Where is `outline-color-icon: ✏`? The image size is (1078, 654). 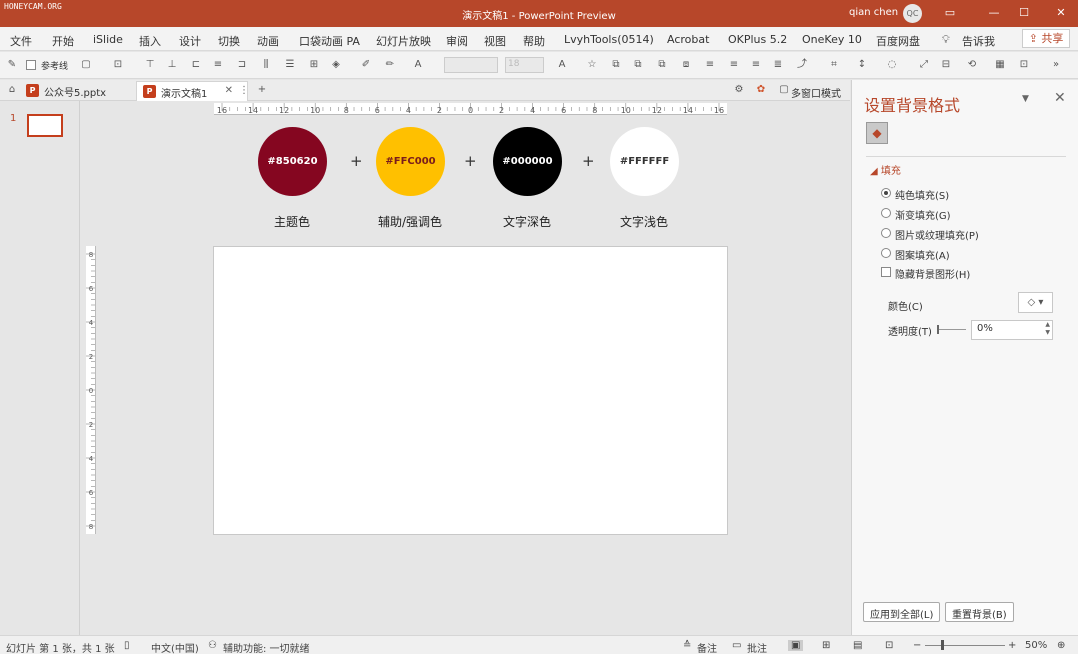
outline-color-icon: ✏ is located at coordinates (390, 65).